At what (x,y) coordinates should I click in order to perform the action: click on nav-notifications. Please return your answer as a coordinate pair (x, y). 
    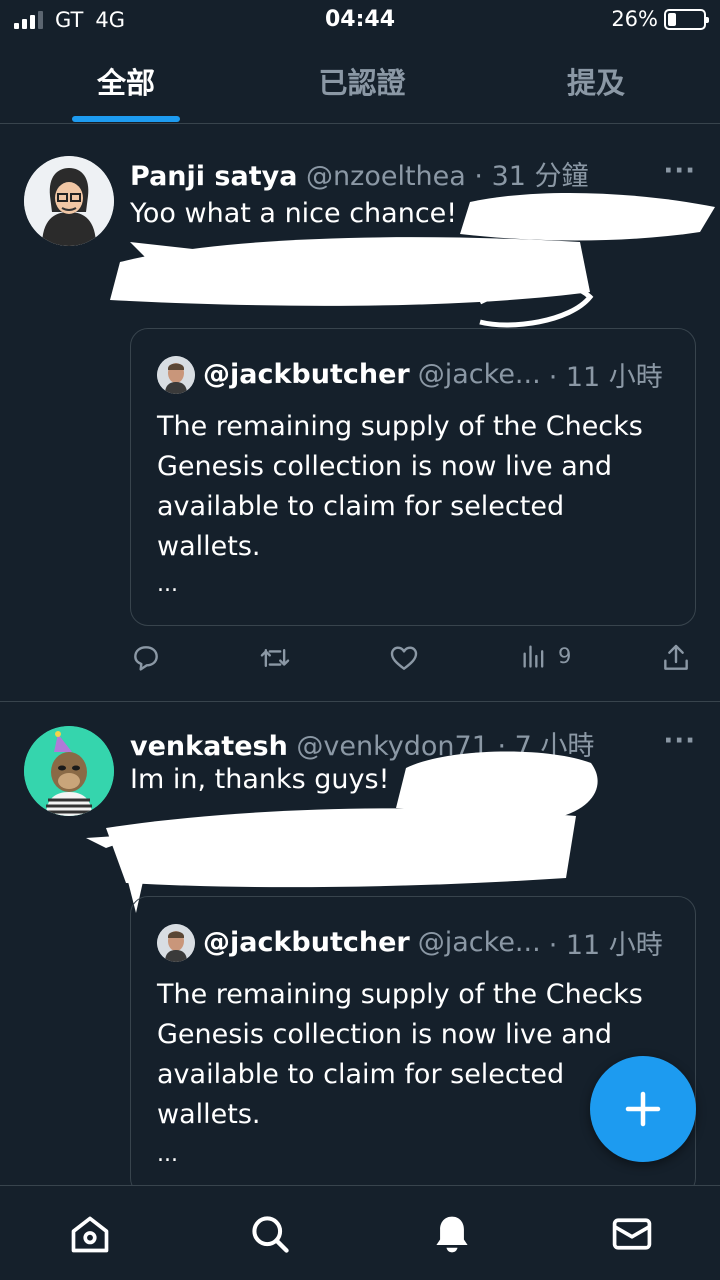
    Looking at the image, I should click on (452, 1234).